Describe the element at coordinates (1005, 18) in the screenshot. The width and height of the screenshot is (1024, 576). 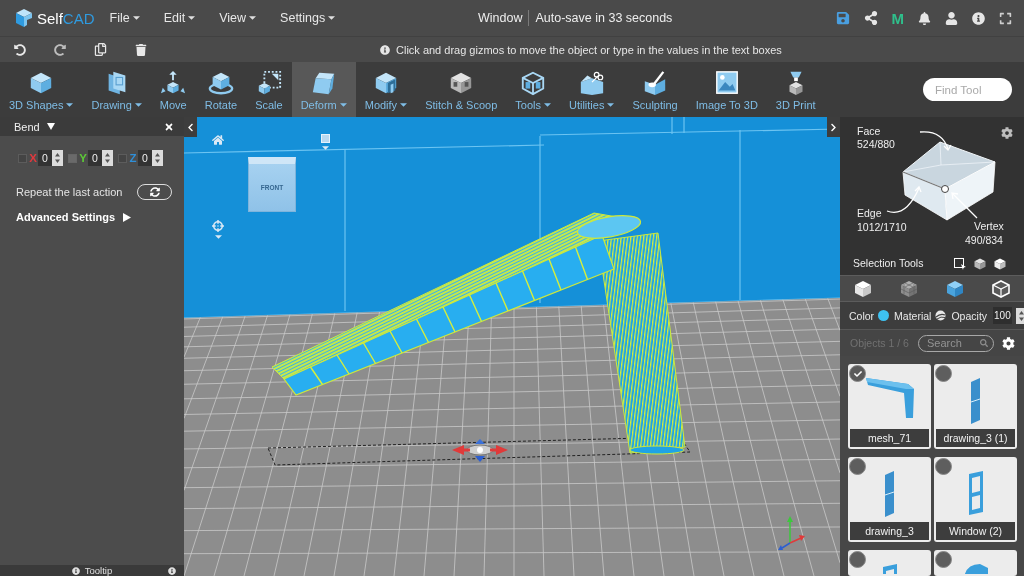
I see `expand-icon` at that location.